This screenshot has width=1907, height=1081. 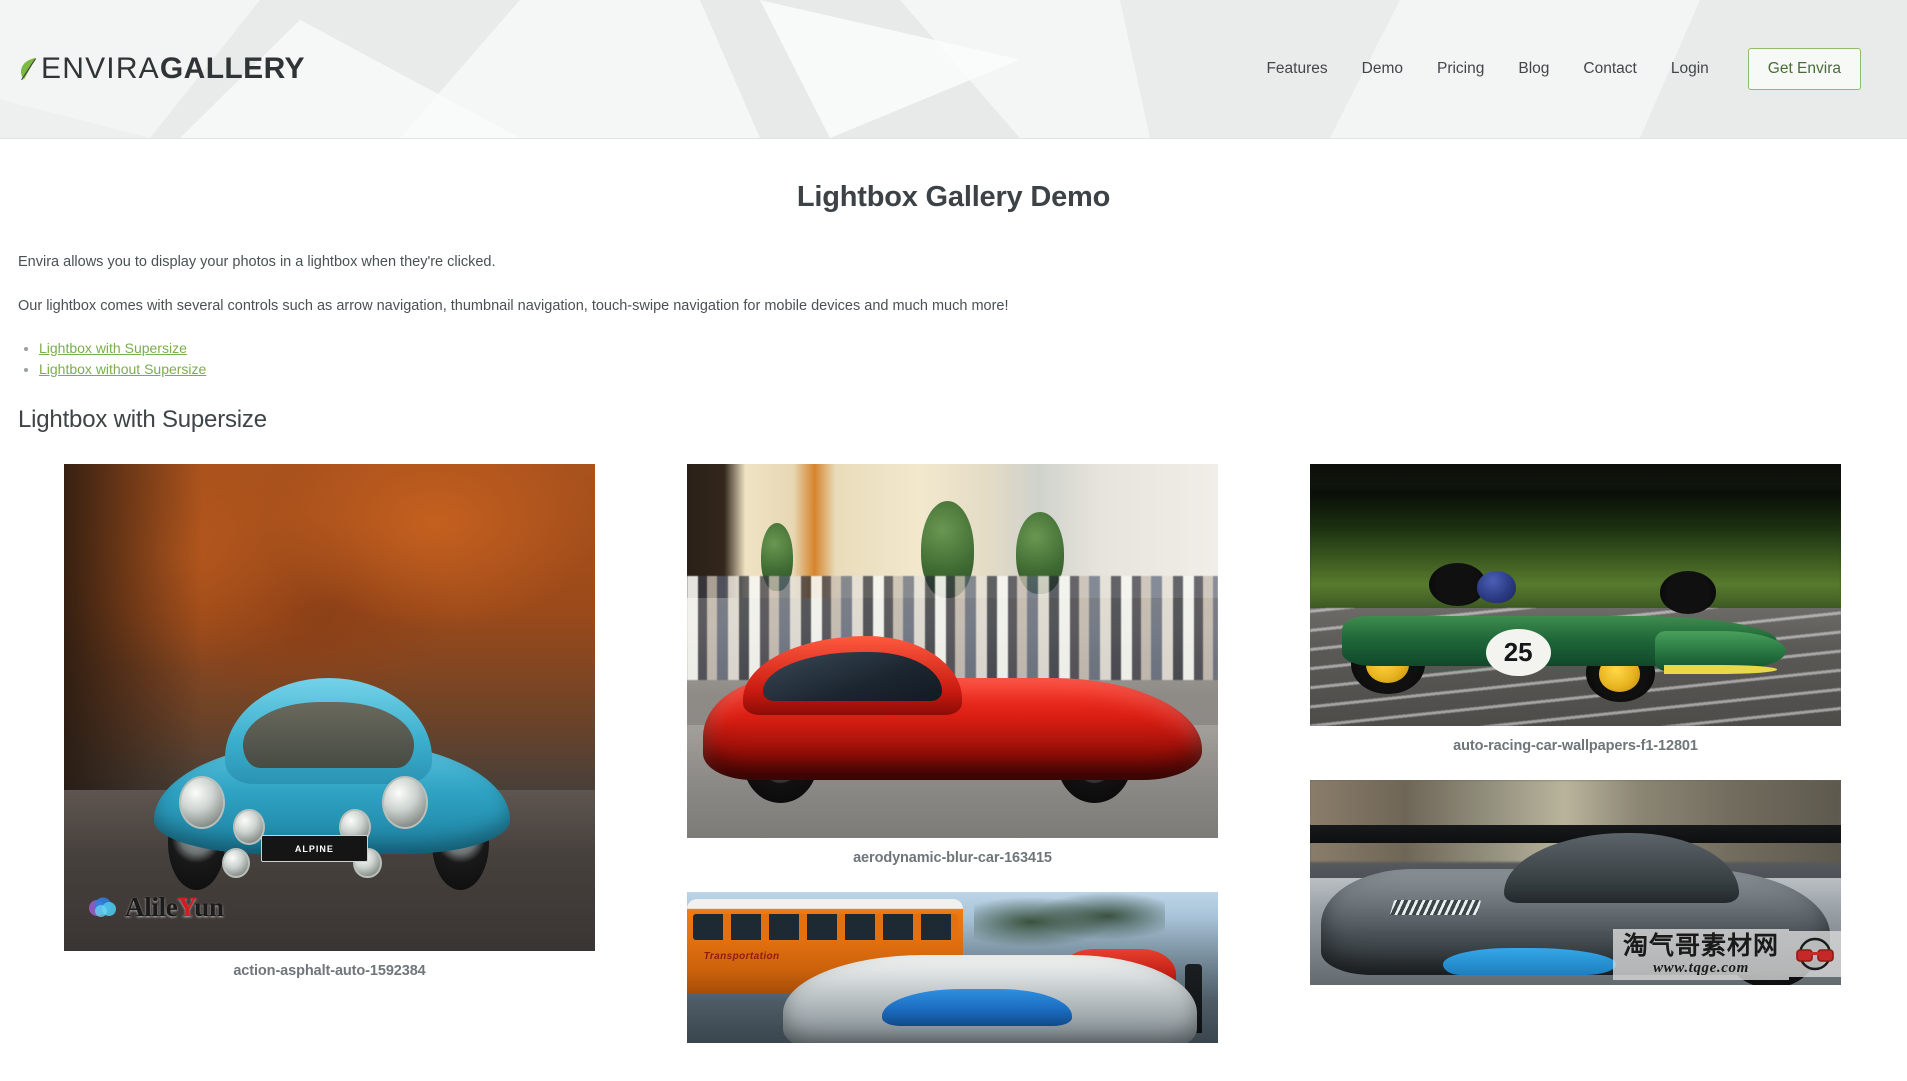 What do you see at coordinates (1563, 632) in the screenshot?
I see `f1-car-illustration: 25` at bounding box center [1563, 632].